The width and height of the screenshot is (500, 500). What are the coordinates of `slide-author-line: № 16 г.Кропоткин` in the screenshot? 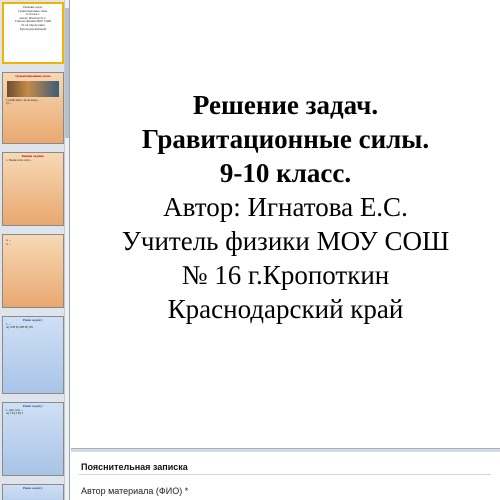 It's located at (285, 275).